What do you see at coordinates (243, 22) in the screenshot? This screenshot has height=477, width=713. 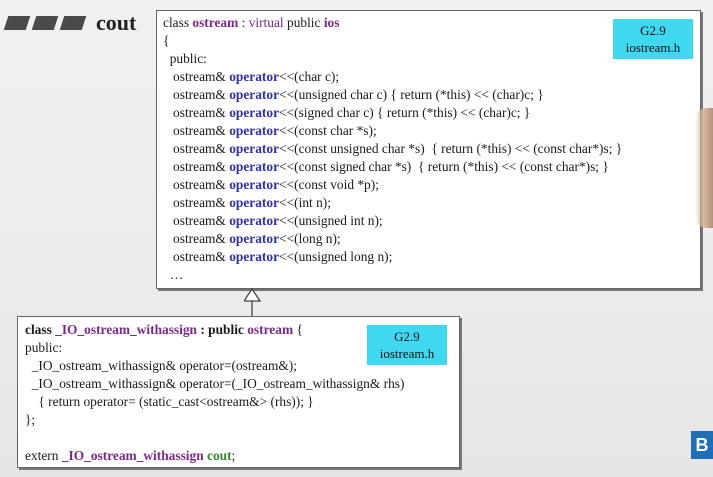 I see `code-token: :` at bounding box center [243, 22].